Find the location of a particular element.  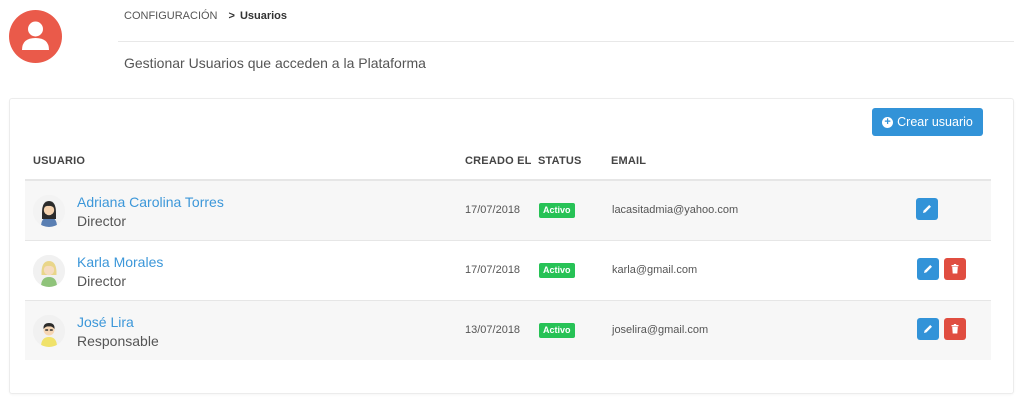

column-header-email: EMAIL is located at coordinates (629, 161).